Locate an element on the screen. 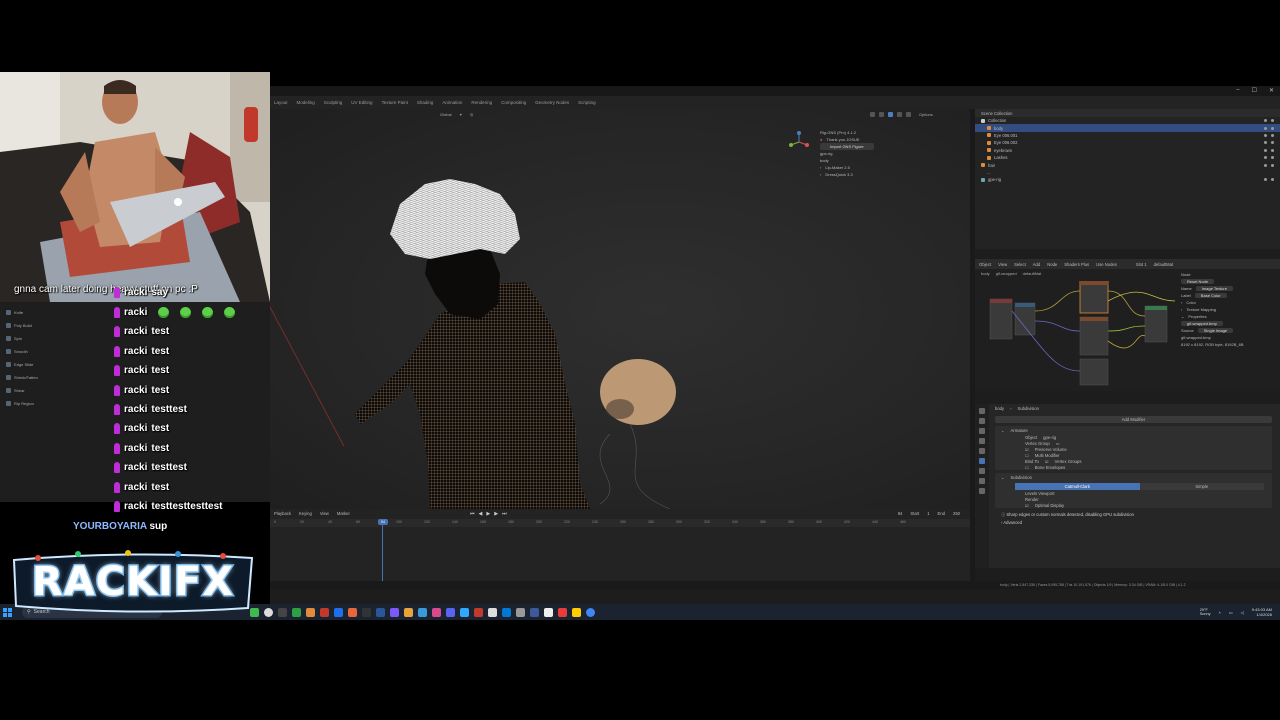 This screenshot has width=1280, height=720. orientation-dropdown: Global is located at coordinates (446, 114).